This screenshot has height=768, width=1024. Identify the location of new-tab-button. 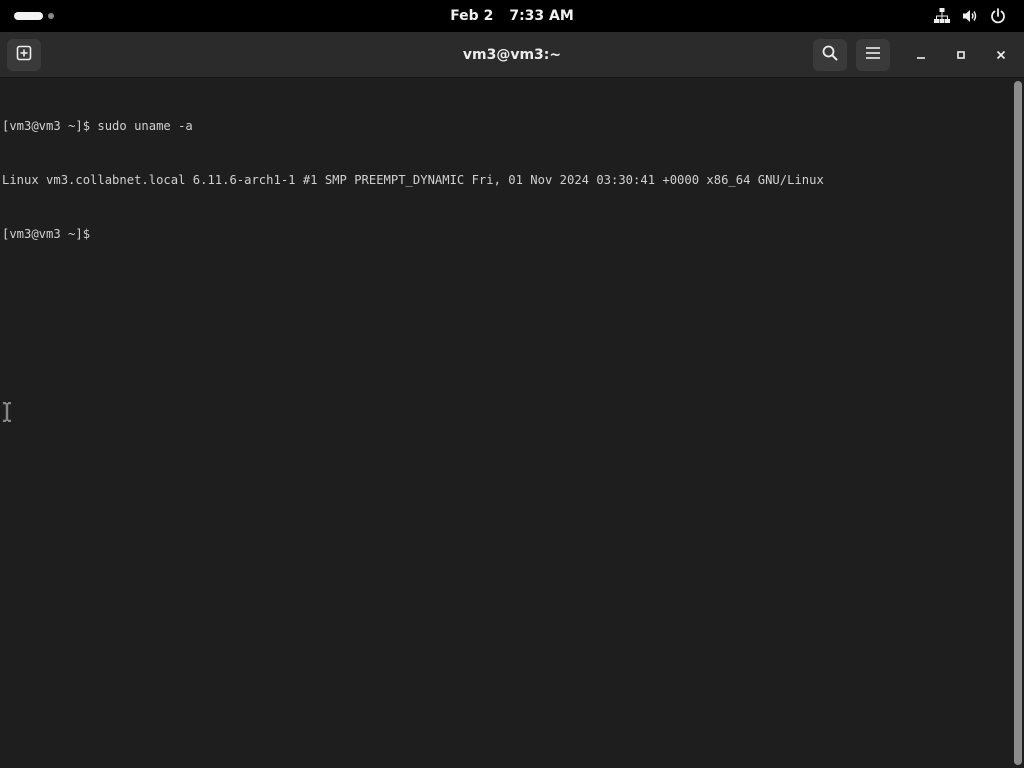
(24, 55).